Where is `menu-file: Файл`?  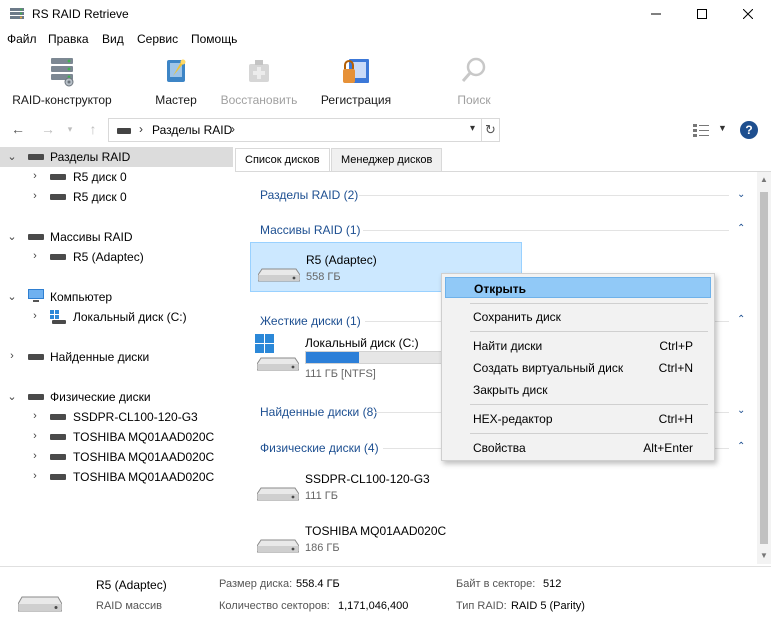
menu-file: Файл is located at coordinates (22, 39).